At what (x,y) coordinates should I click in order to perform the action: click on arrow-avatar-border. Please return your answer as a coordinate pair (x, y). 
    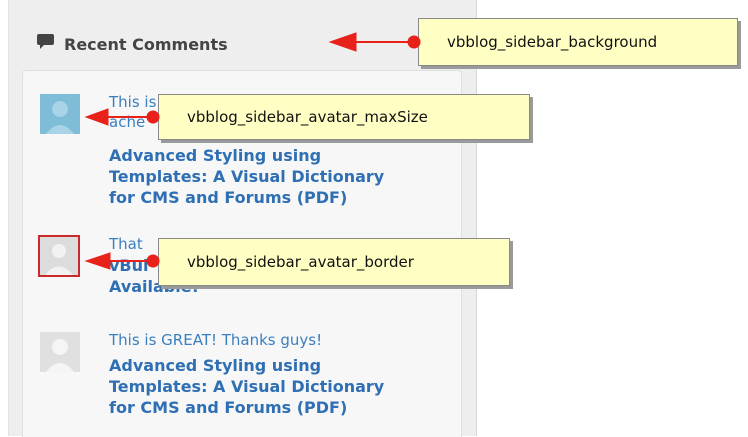
    Looking at the image, I should click on (122, 261).